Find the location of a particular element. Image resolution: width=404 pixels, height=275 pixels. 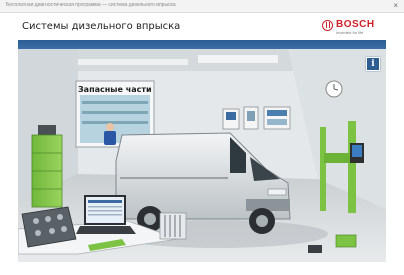

brand-name: BOSCH is located at coordinates (355, 24).